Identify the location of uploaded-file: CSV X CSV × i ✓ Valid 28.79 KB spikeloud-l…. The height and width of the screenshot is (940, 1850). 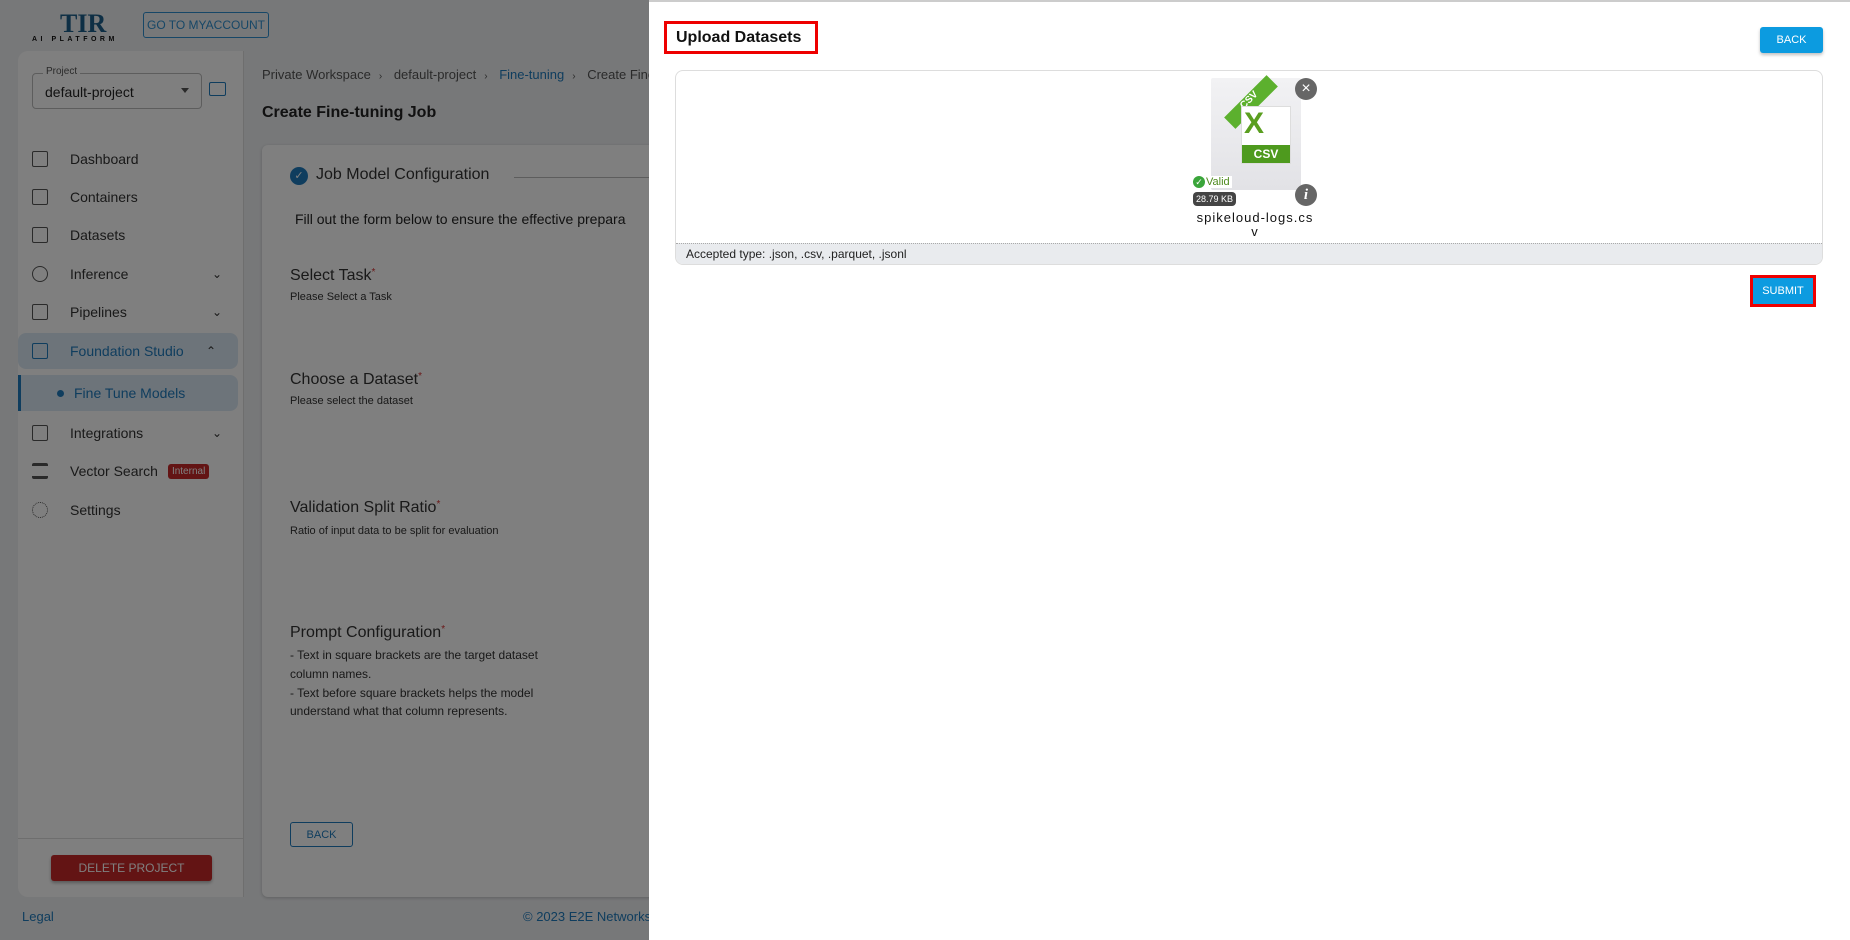
(1255, 157).